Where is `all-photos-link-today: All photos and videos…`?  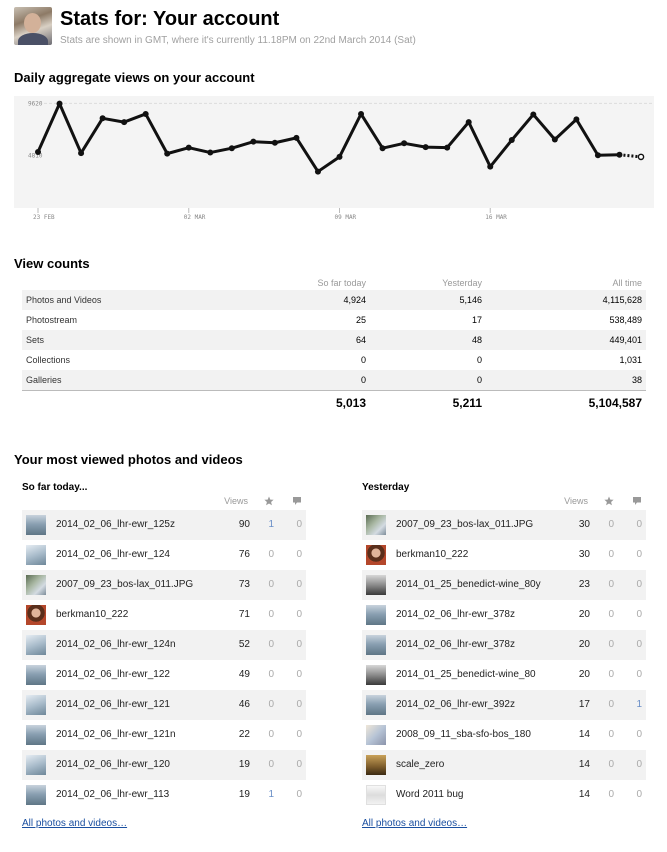 all-photos-link-today: All photos and videos… is located at coordinates (74, 823).